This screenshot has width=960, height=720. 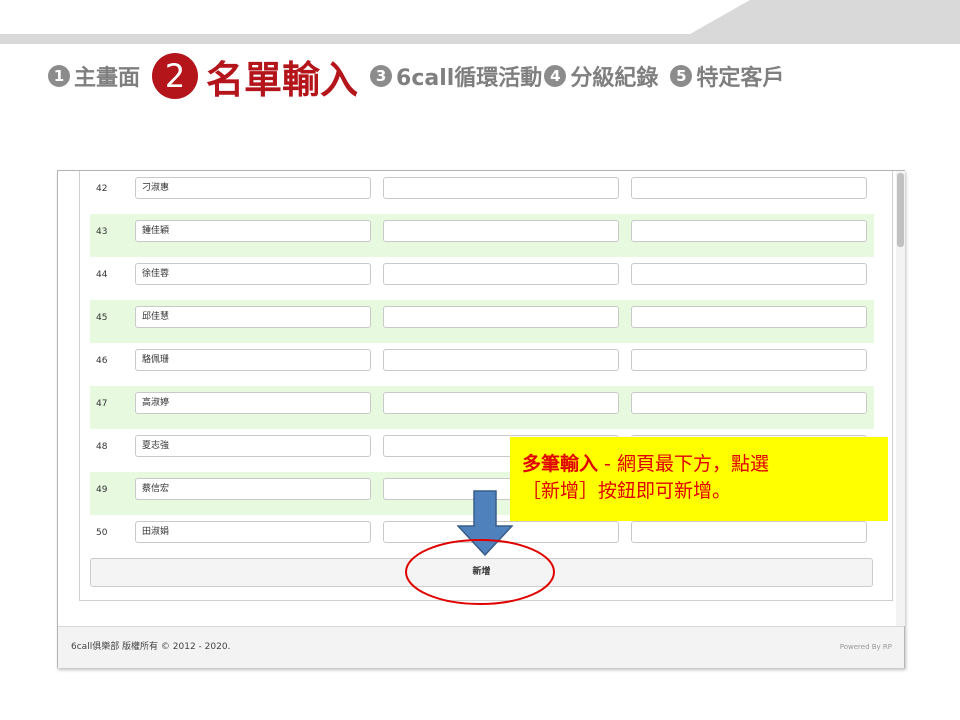 I want to click on footer-copyright: 6call俱樂部 版權所有 © 2012 - 2020., so click(x=151, y=647).